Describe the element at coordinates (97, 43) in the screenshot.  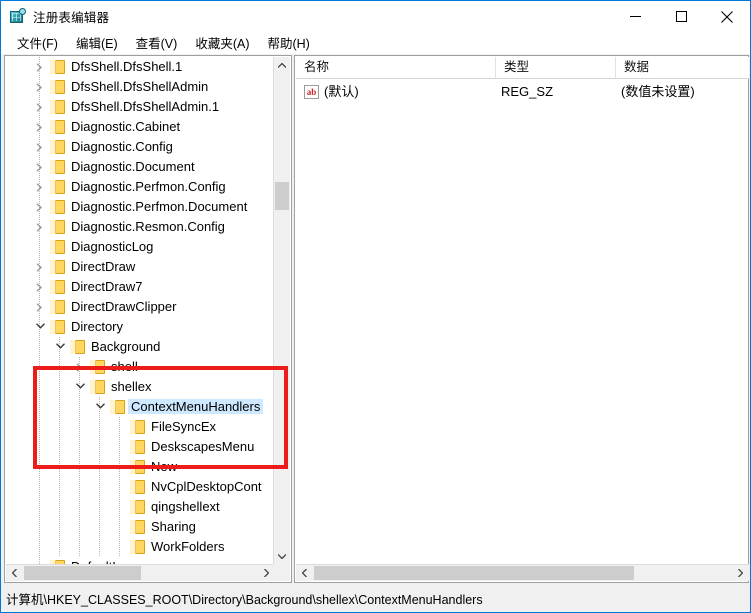
I see `menu-edit: 编辑(E)` at that location.